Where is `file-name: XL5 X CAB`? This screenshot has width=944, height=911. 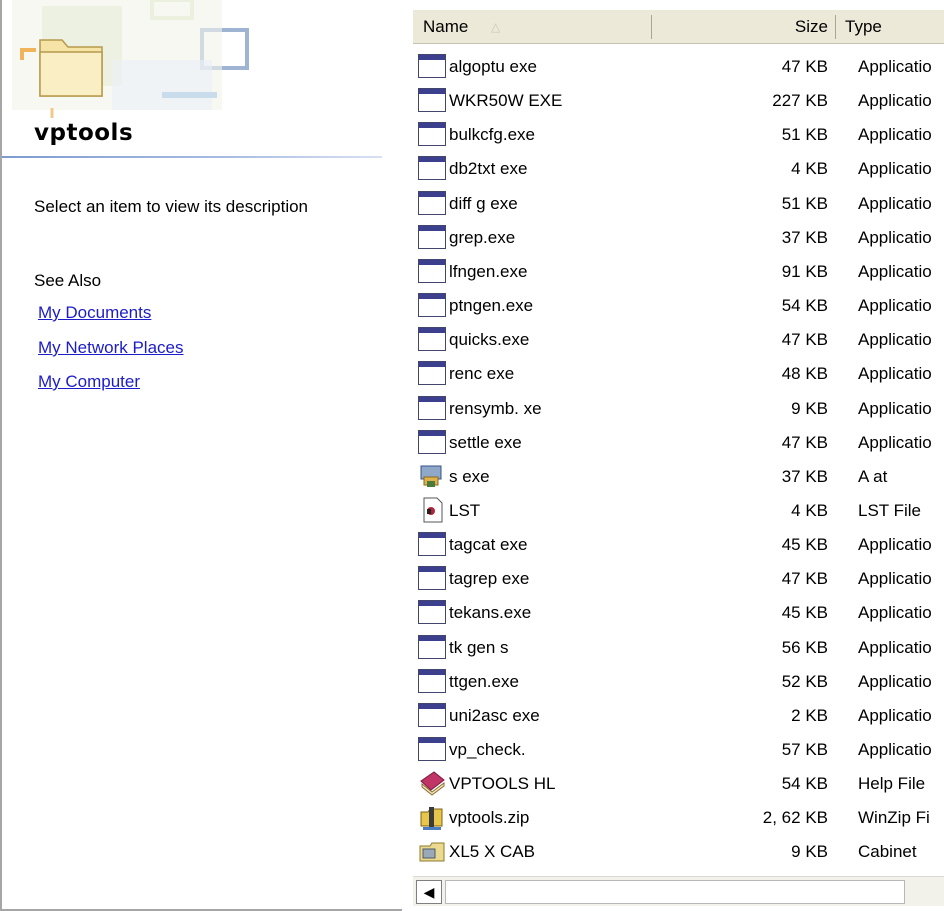
file-name: XL5 X CAB is located at coordinates (492, 852).